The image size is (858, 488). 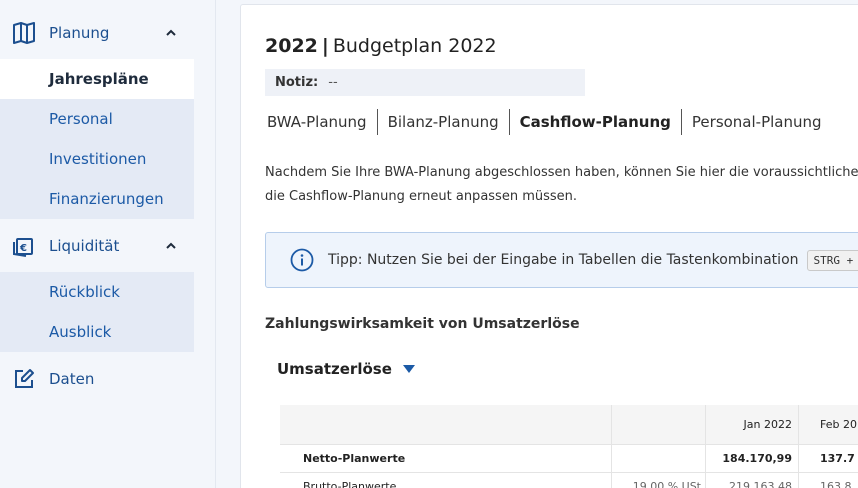 I want to click on table-cell: 184.170,99, so click(x=752, y=458).